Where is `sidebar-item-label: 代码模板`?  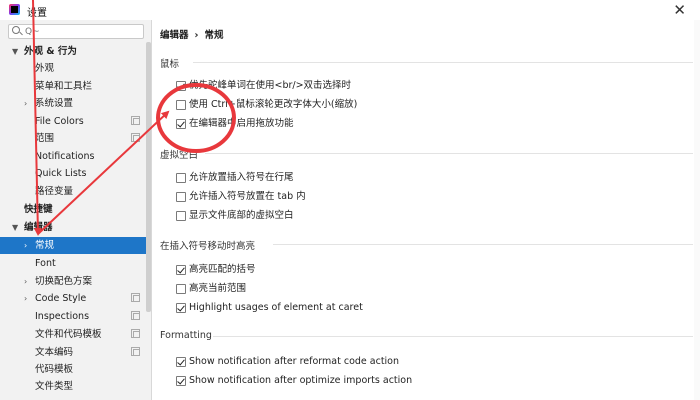 sidebar-item-label: 代码模板 is located at coordinates (54, 369).